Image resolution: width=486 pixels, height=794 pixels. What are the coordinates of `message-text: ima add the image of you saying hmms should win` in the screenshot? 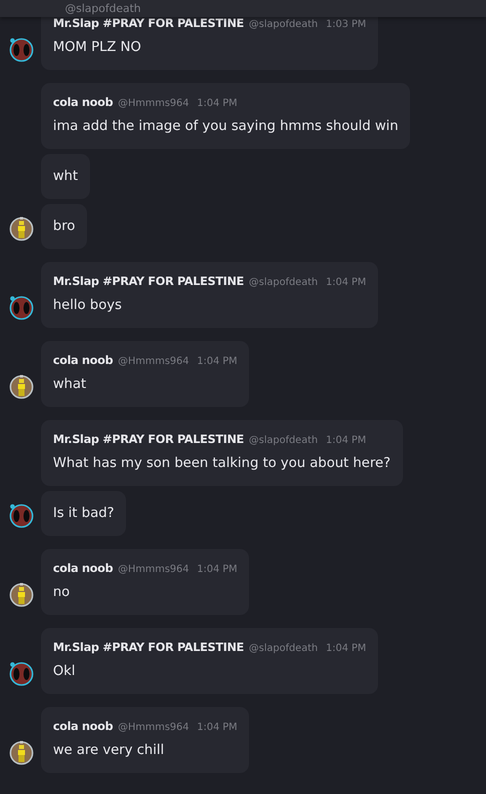 It's located at (225, 126).